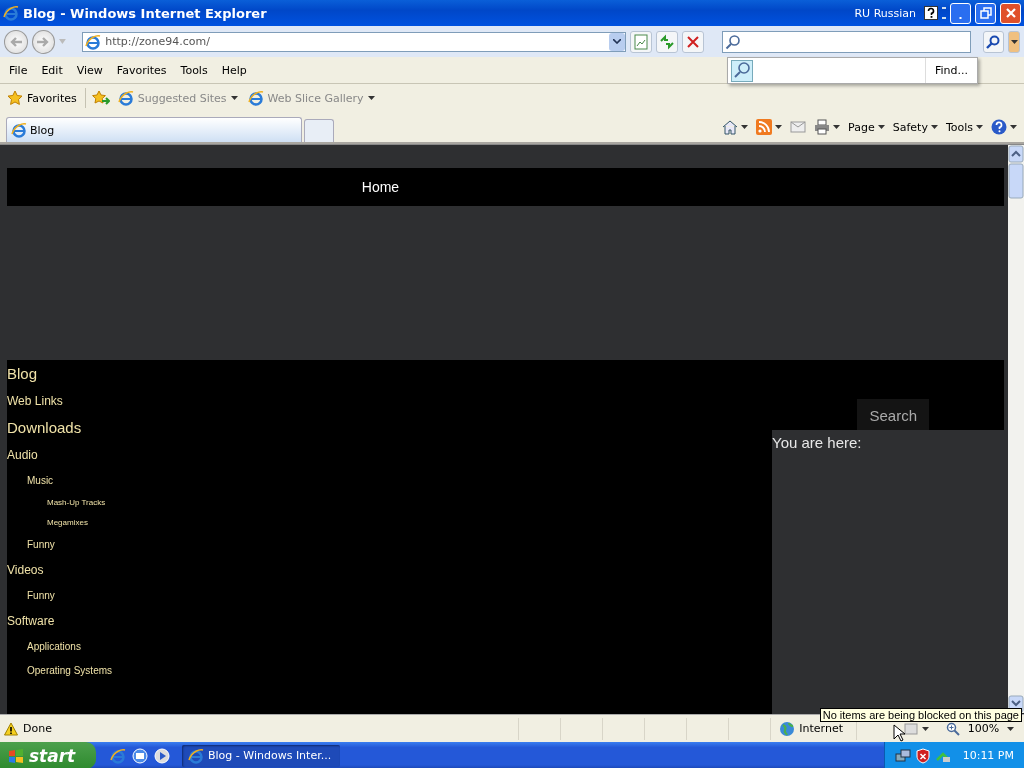  What do you see at coordinates (16, 755) in the screenshot?
I see `windows-flag-icon` at bounding box center [16, 755].